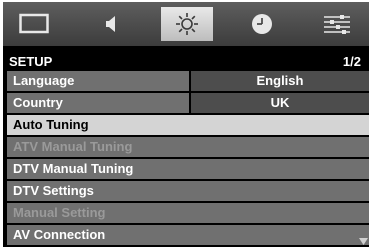 Image resolution: width=374 pixels, height=249 pixels. I want to click on chevron-down-icon, so click(363, 241).